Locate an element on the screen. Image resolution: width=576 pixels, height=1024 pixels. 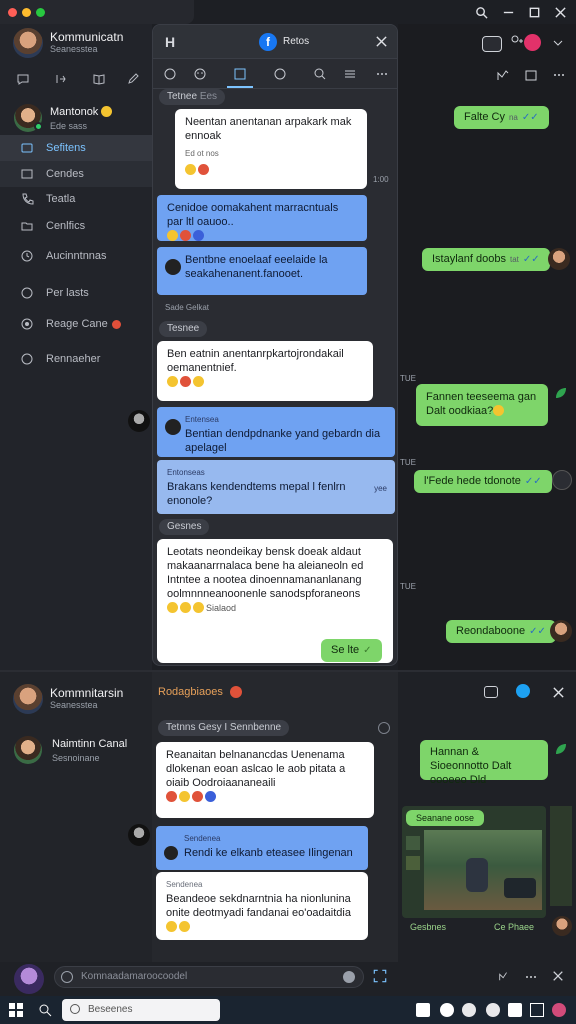
outgoing-bubble: Istaylanf doobs tat ✓✓ is located at coordinates (486, 259).